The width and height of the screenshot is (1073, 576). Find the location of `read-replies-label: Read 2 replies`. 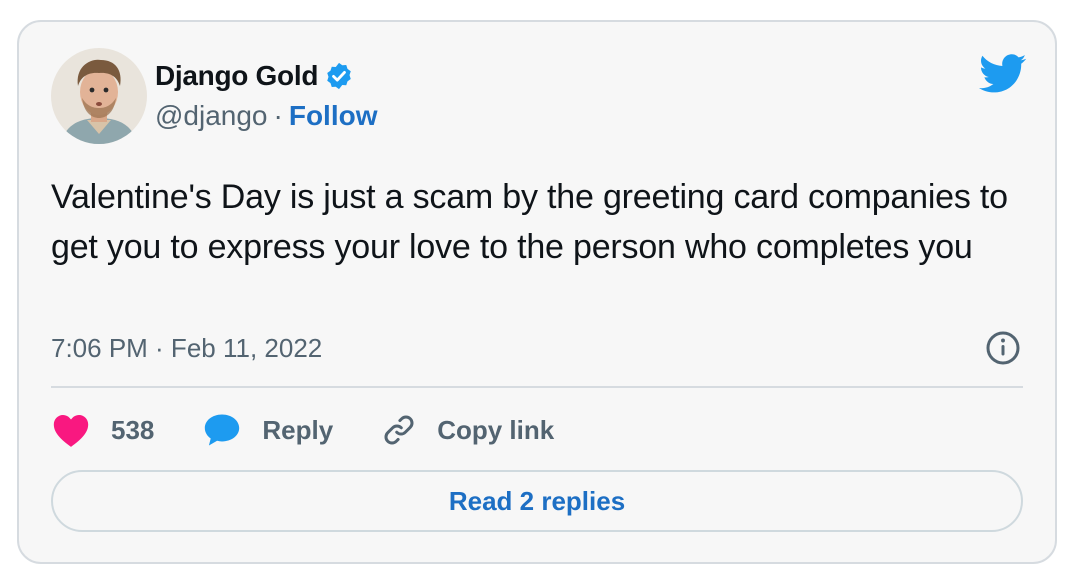

read-replies-label: Read 2 replies is located at coordinates (537, 500).